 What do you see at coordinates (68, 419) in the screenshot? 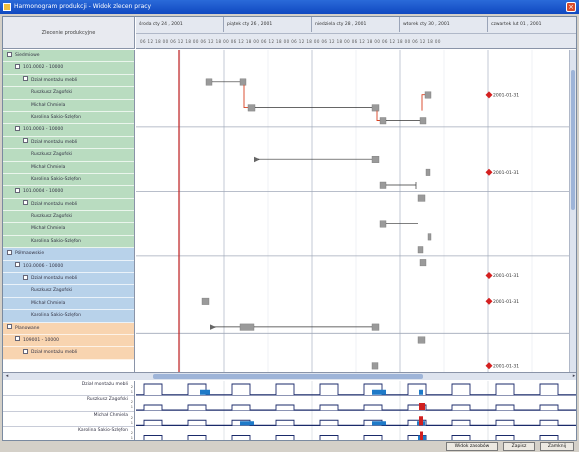
I see `resource-load-row: Michał Chmiela 2 1` at bounding box center [68, 419].